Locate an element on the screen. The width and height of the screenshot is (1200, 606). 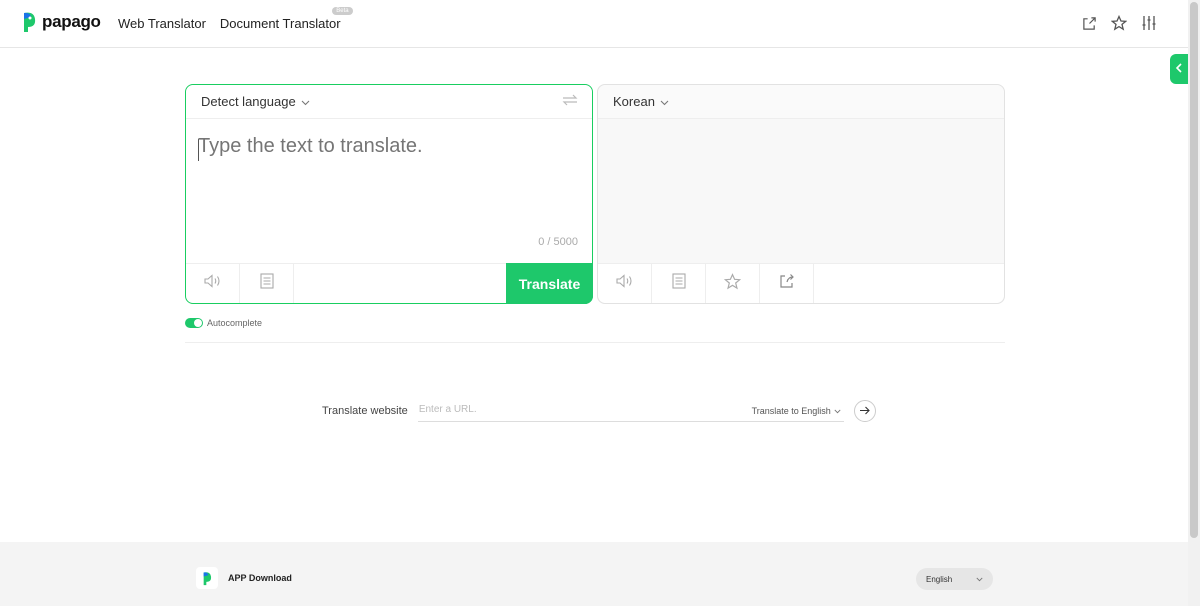
app-download-link: APP Download is located at coordinates (244, 578).